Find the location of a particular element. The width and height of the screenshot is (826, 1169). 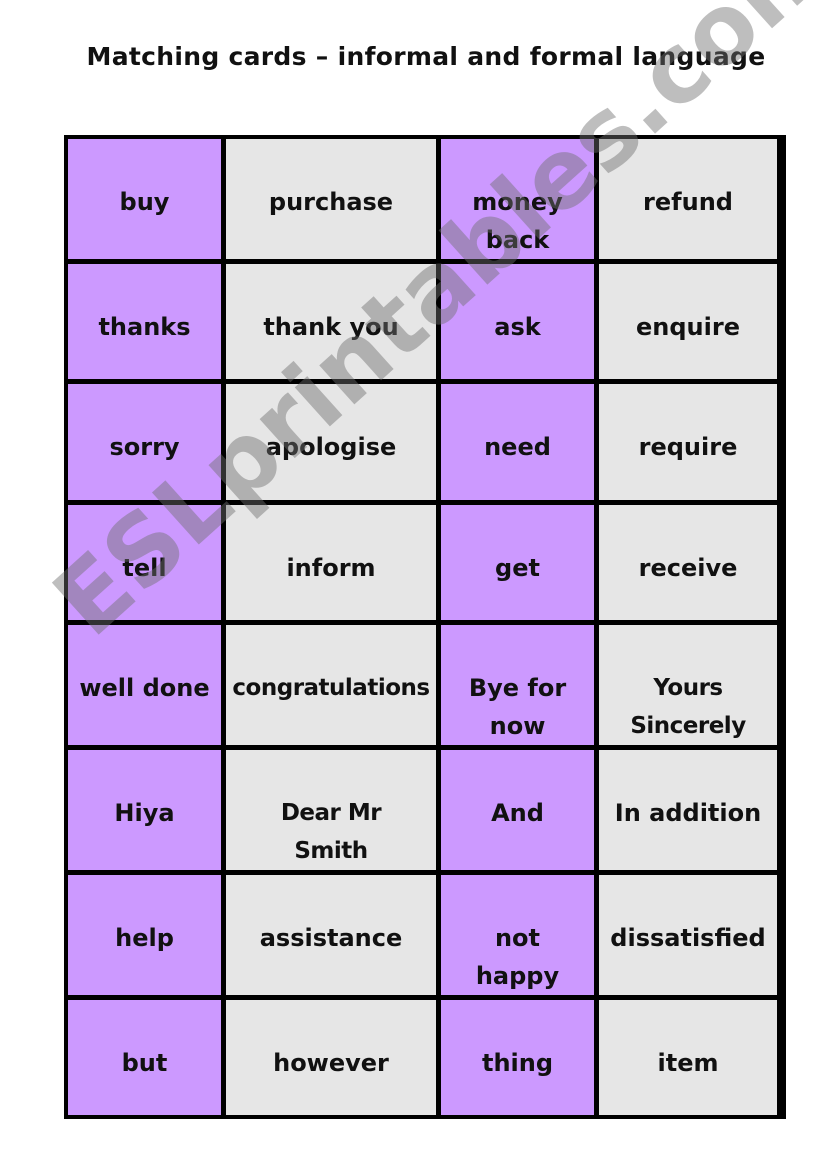

formal-card: purchase is located at coordinates (331, 199).